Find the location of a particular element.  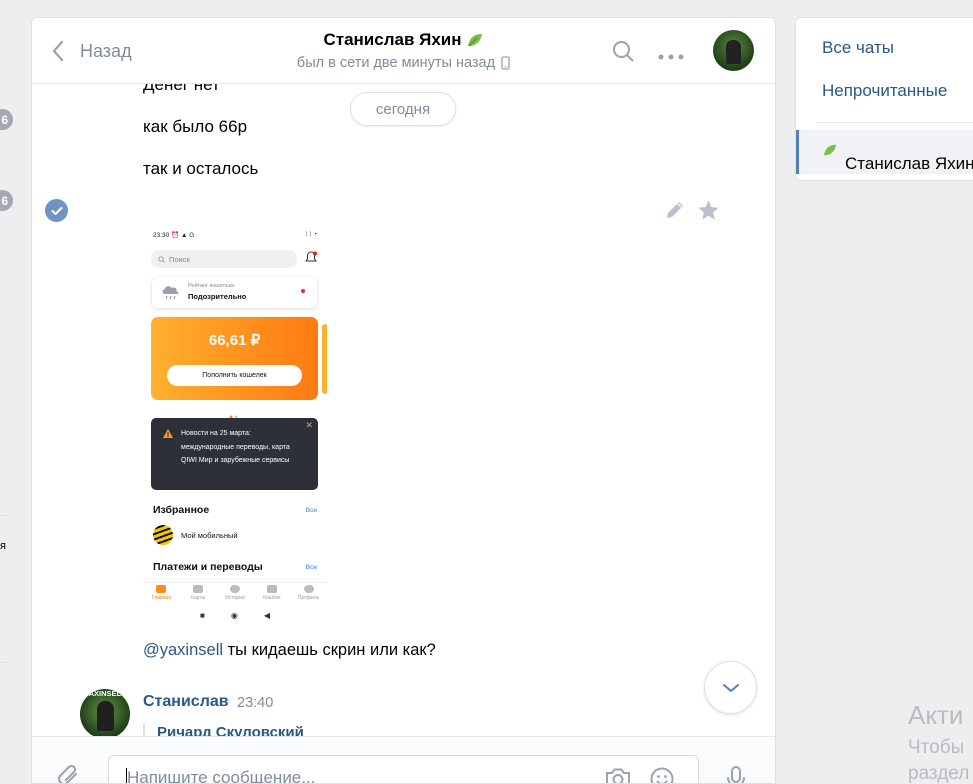

active-chat-name: Станислав Яхин is located at coordinates (909, 163).